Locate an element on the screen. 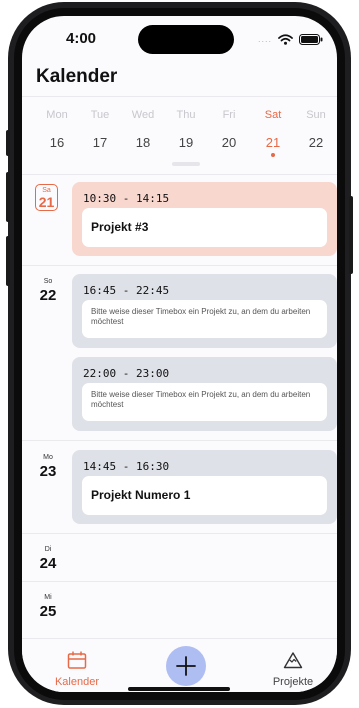 The width and height of the screenshot is (359, 708). day-number: 25 is located at coordinates (48, 611).